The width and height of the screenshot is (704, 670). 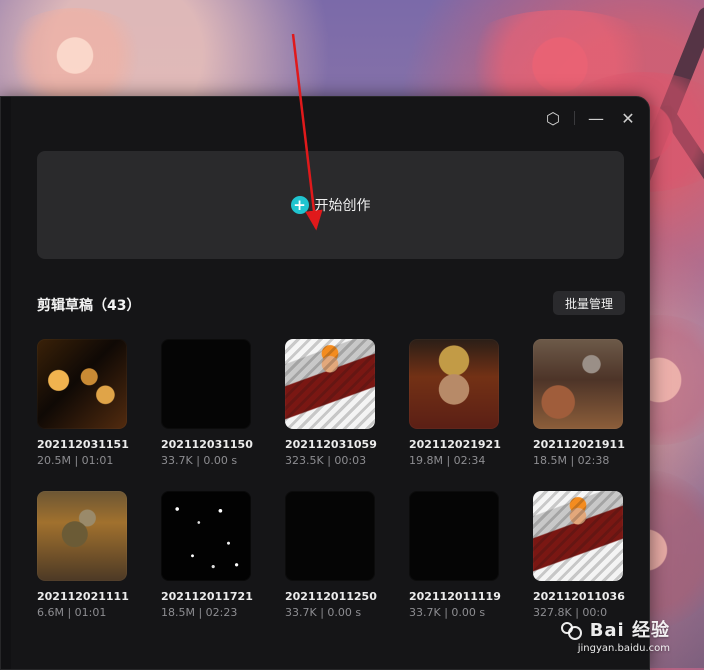 What do you see at coordinates (299, 205) in the screenshot?
I see `plus-circle-icon: +` at bounding box center [299, 205].